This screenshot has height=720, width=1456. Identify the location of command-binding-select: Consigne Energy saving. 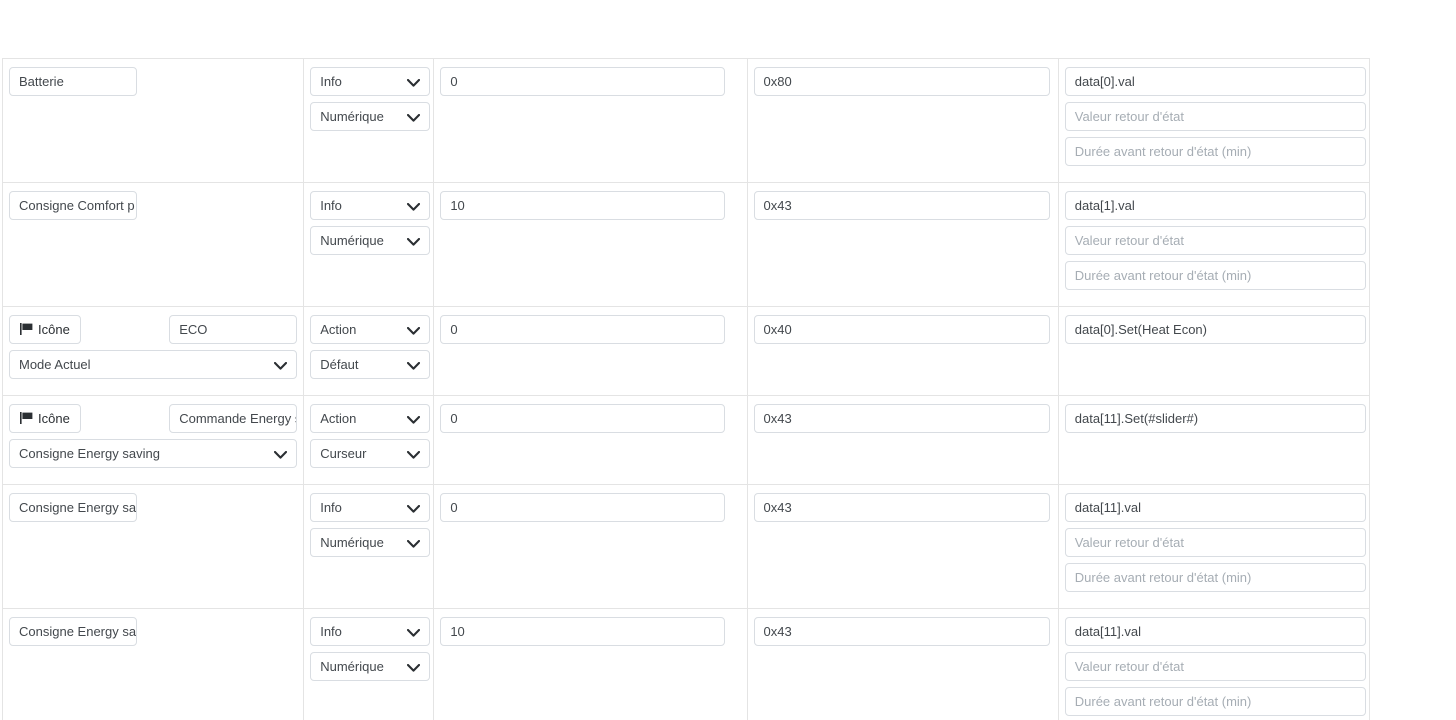
(153, 453).